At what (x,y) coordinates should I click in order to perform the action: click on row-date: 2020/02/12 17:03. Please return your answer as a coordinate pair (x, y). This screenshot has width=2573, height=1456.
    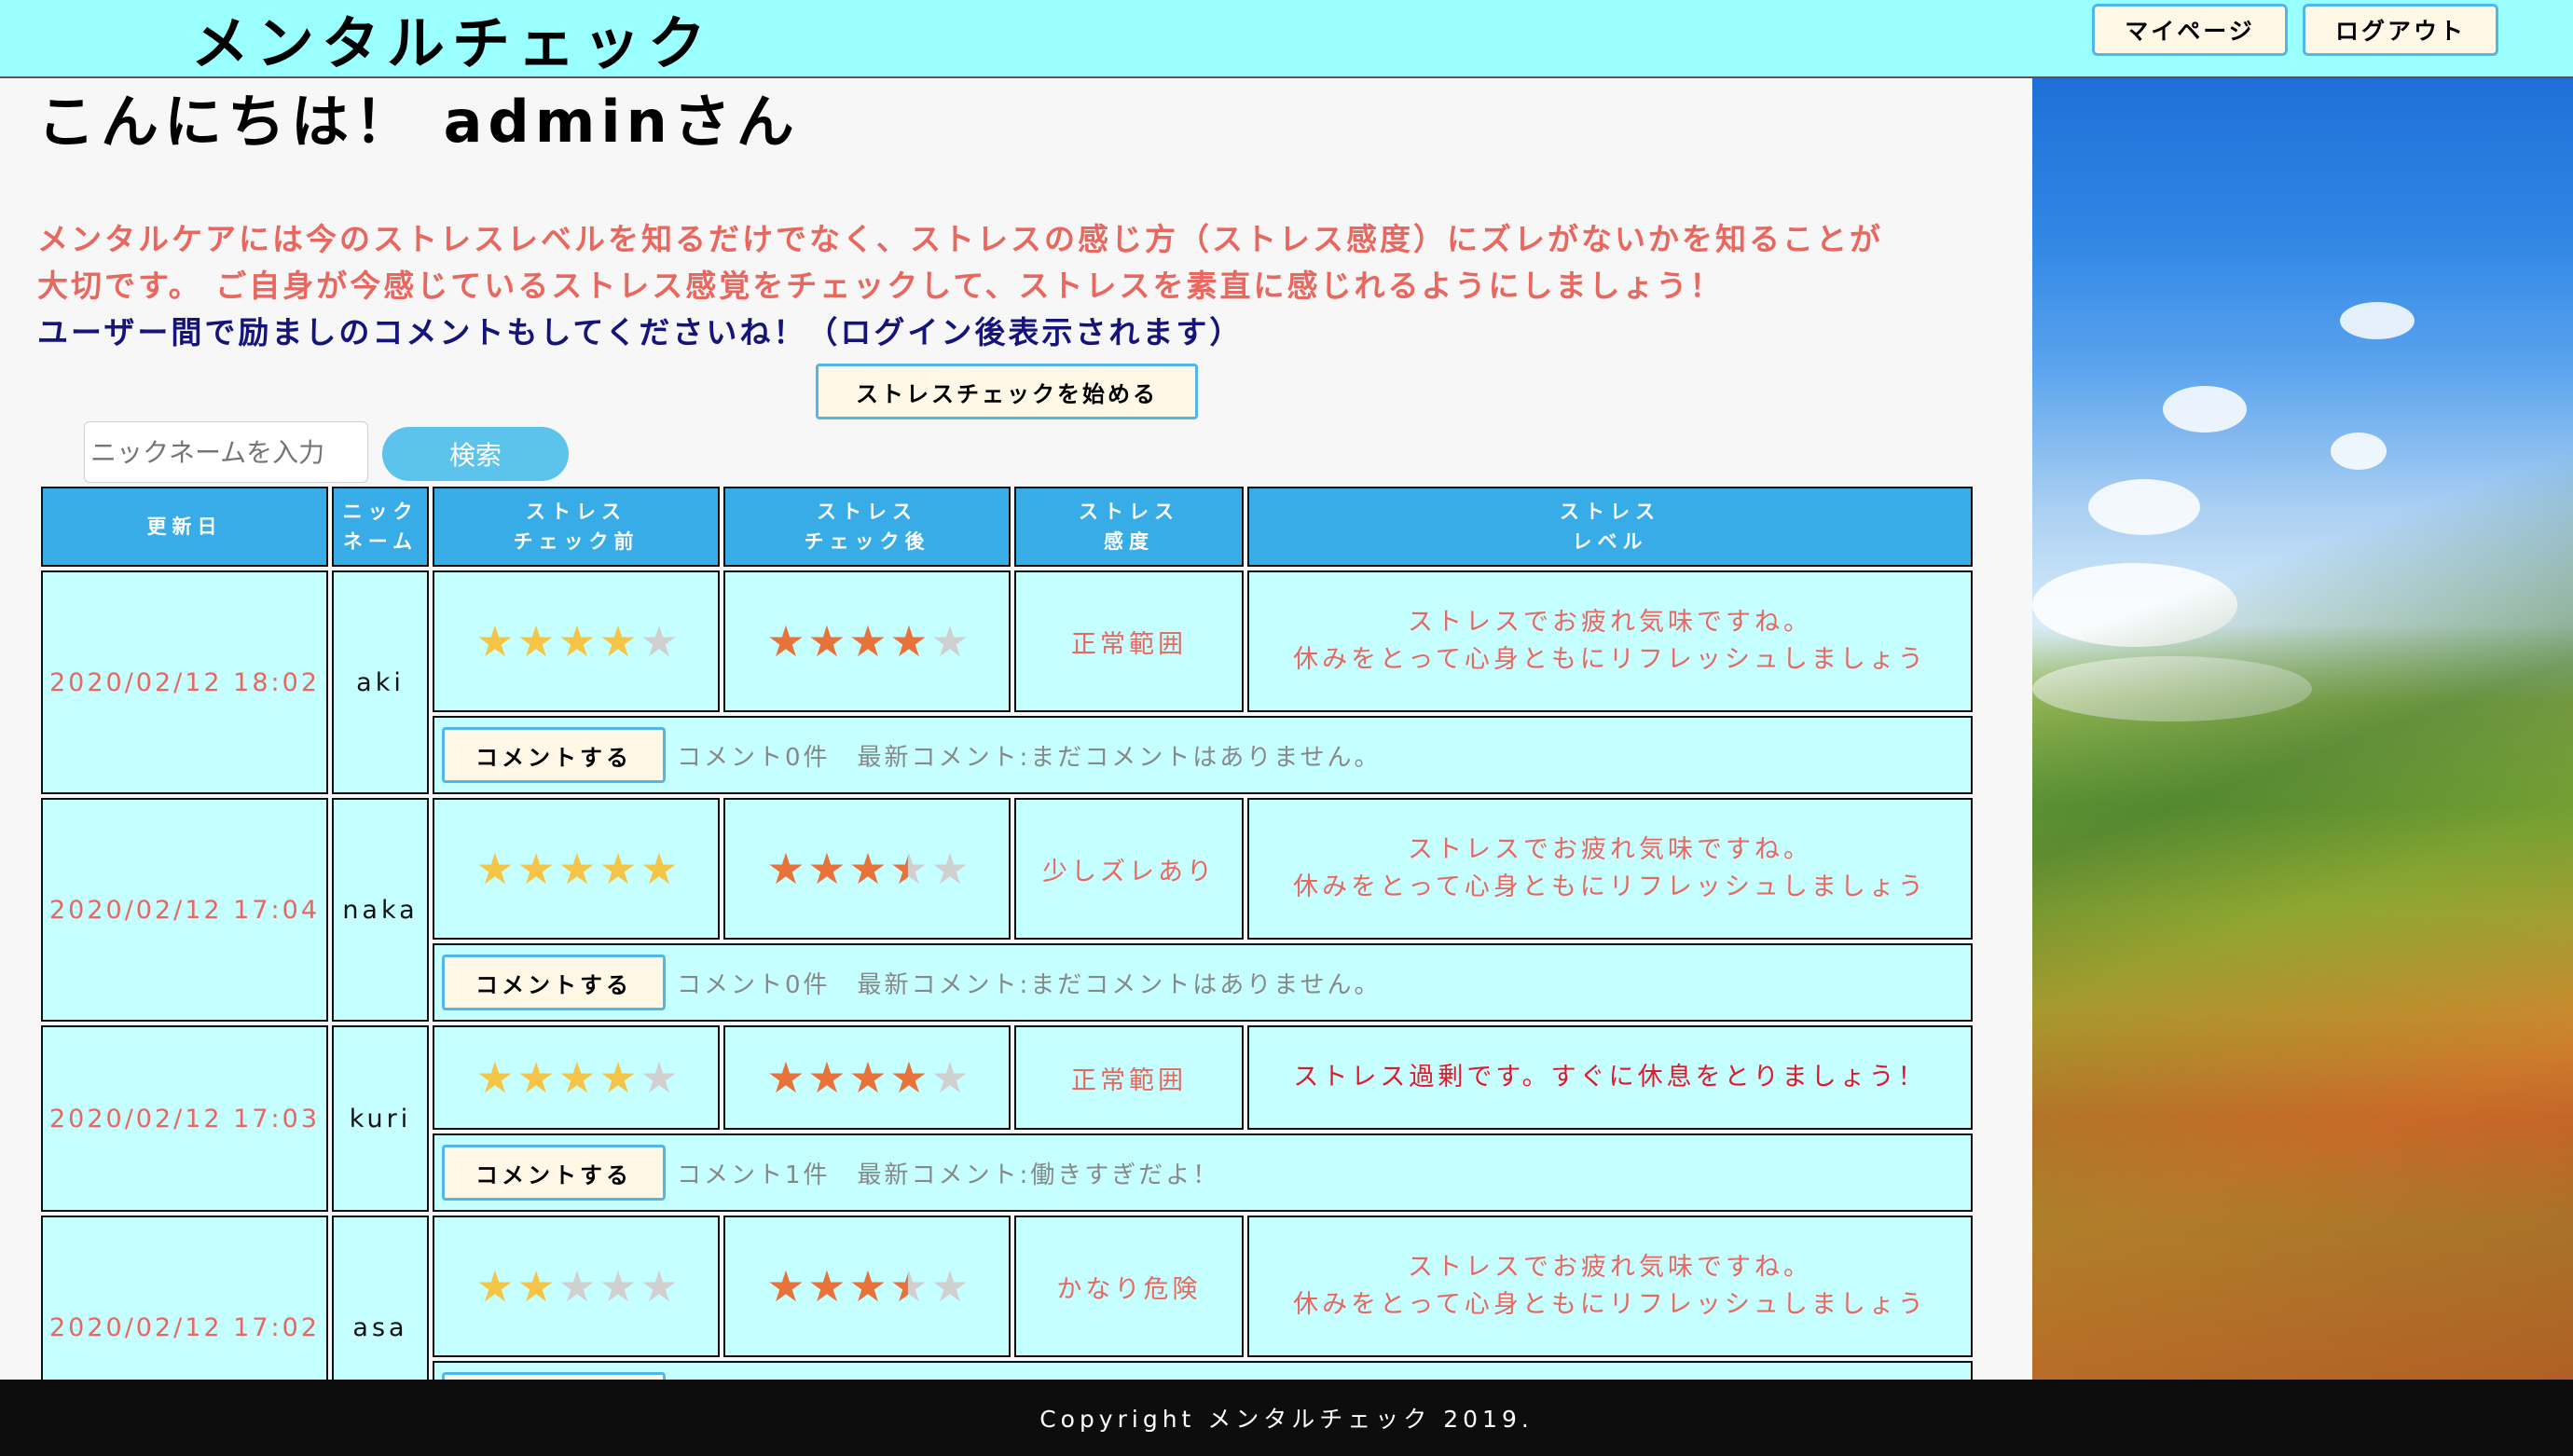
    Looking at the image, I should click on (184, 1118).